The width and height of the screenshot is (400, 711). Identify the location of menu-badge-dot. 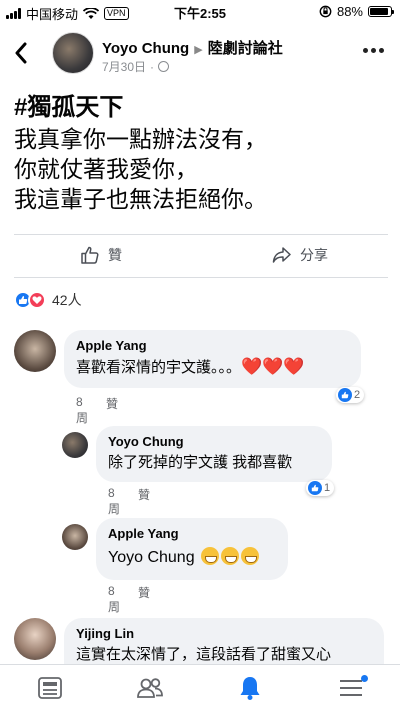
(364, 678).